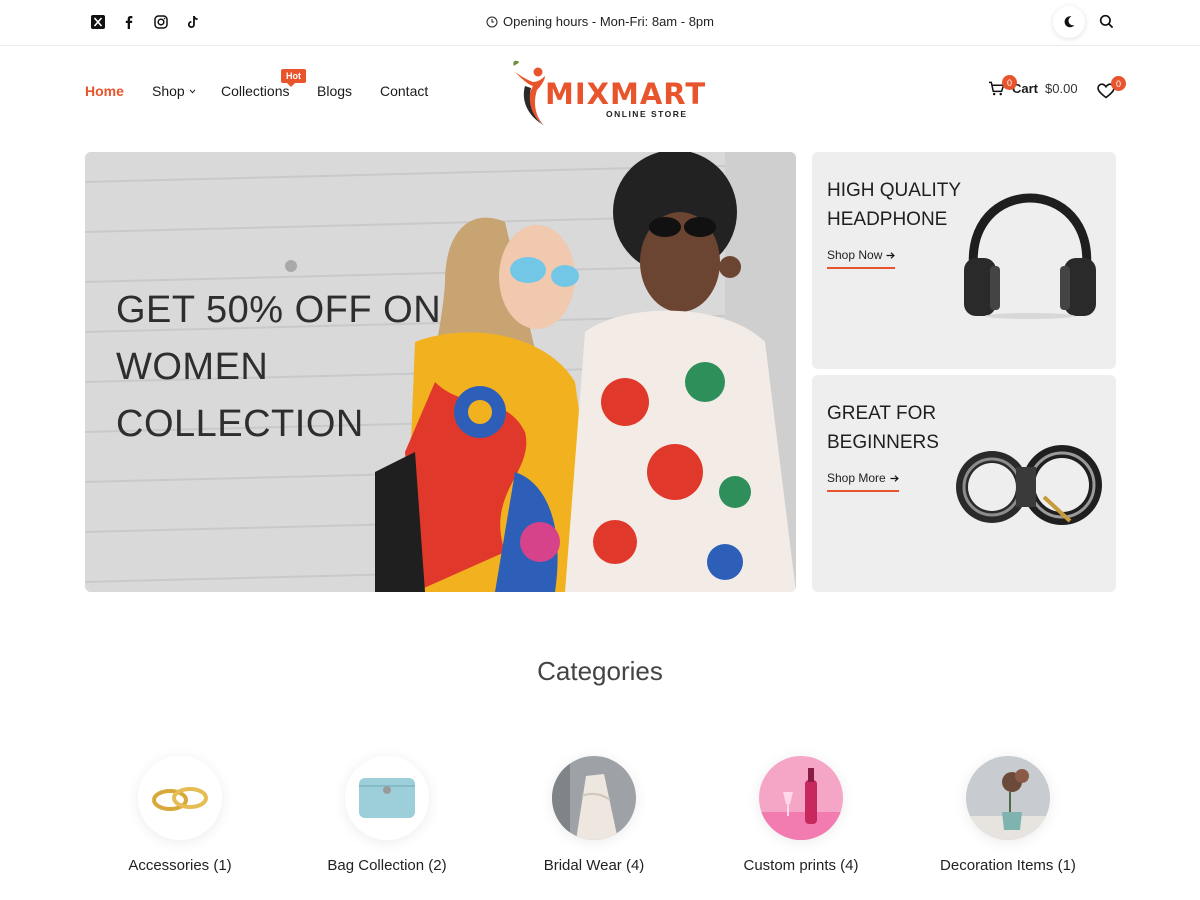  I want to click on category-accessories: Accessories (1), so click(180, 815).